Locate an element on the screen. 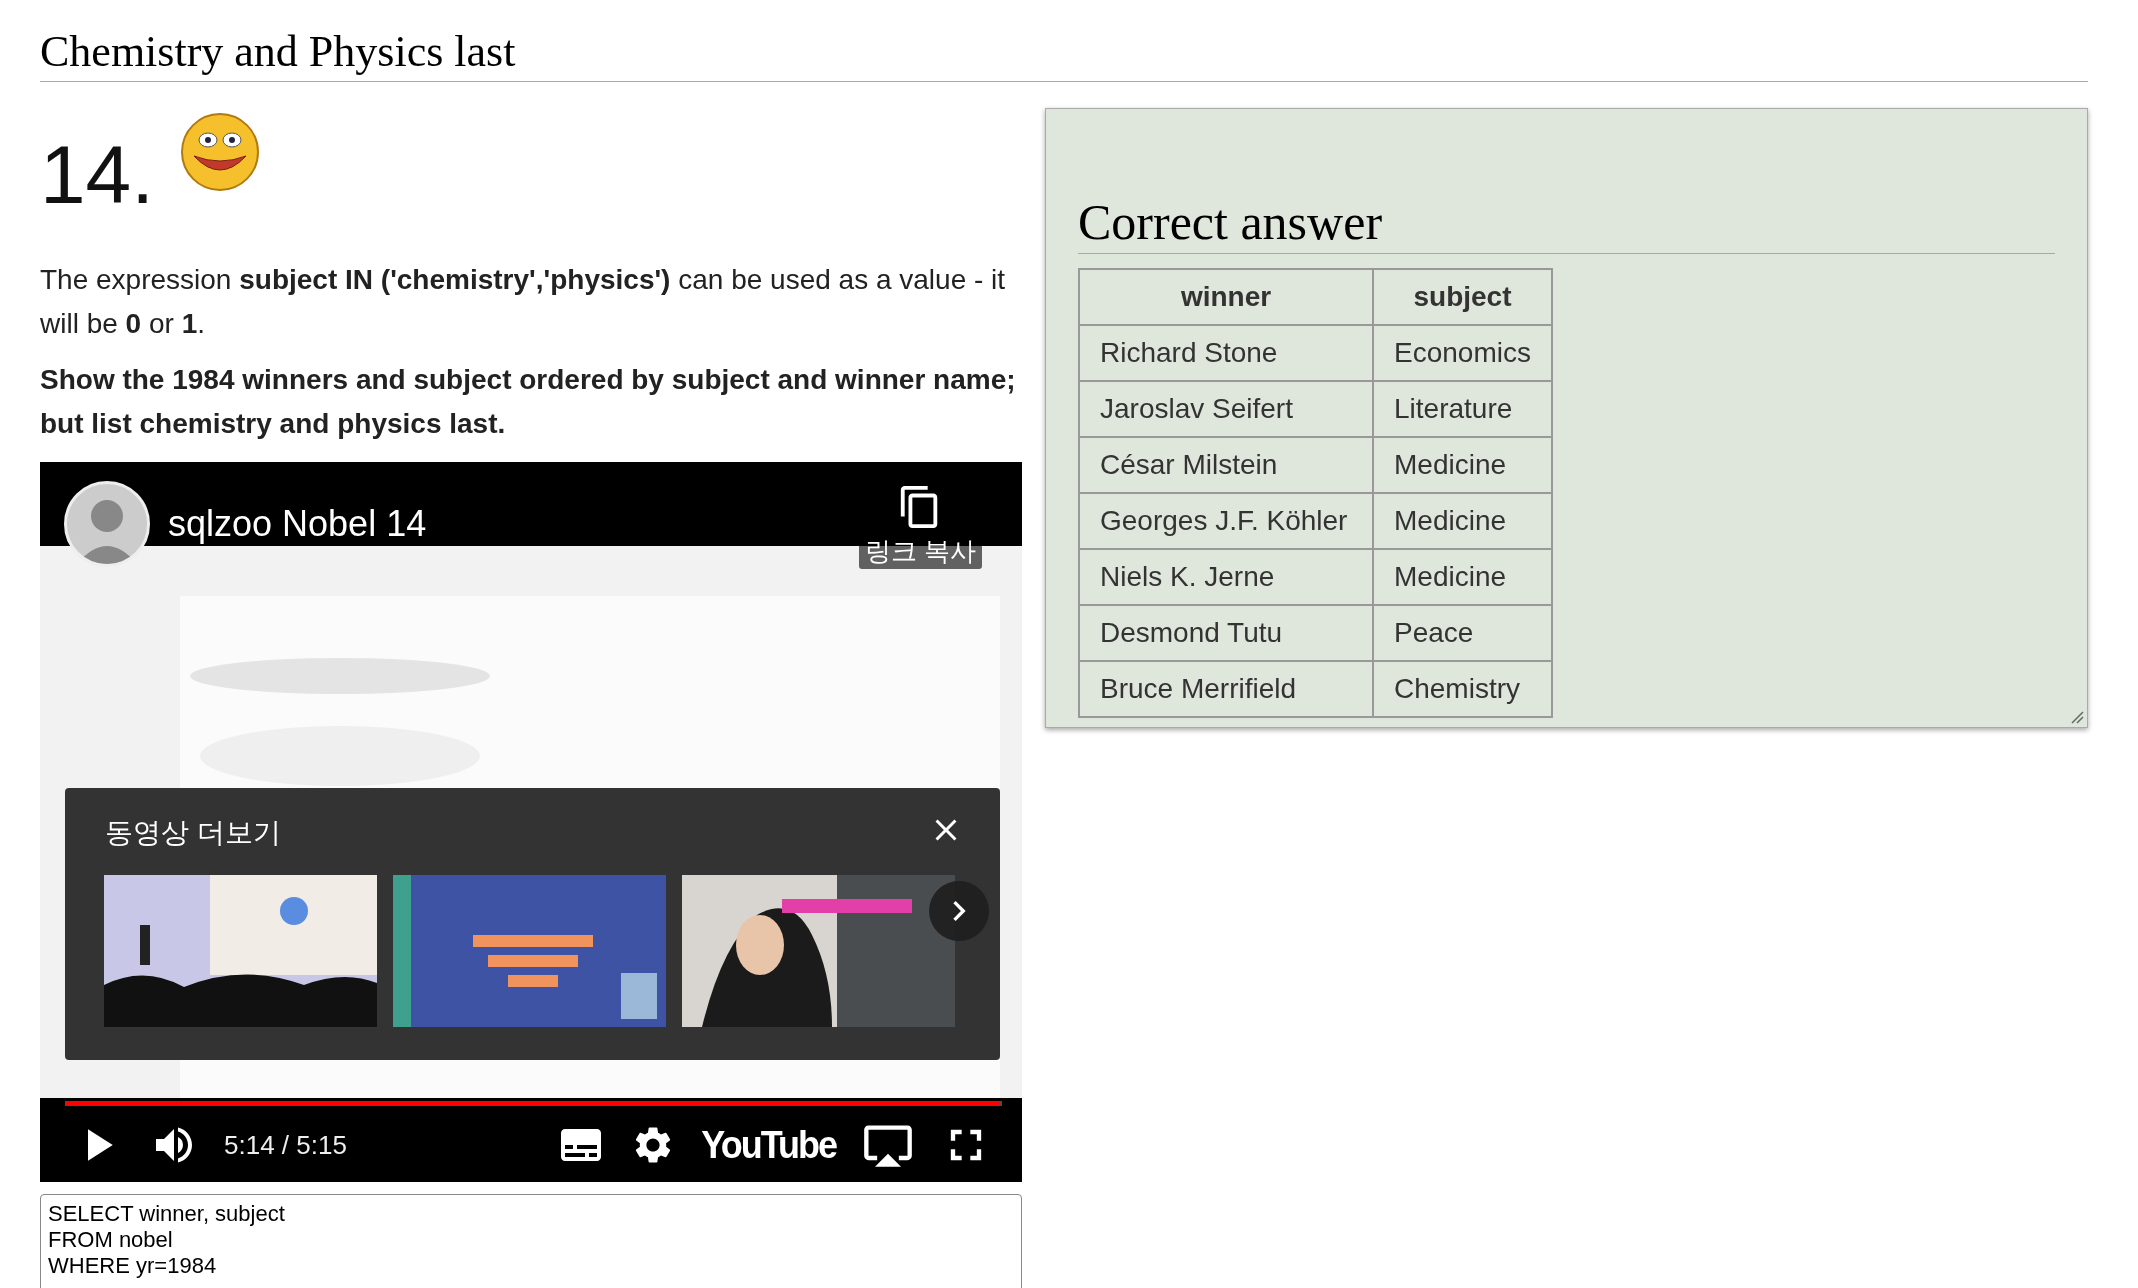 This screenshot has width=2138, height=1288. page-title: Chemistry and Physics last is located at coordinates (1064, 41).